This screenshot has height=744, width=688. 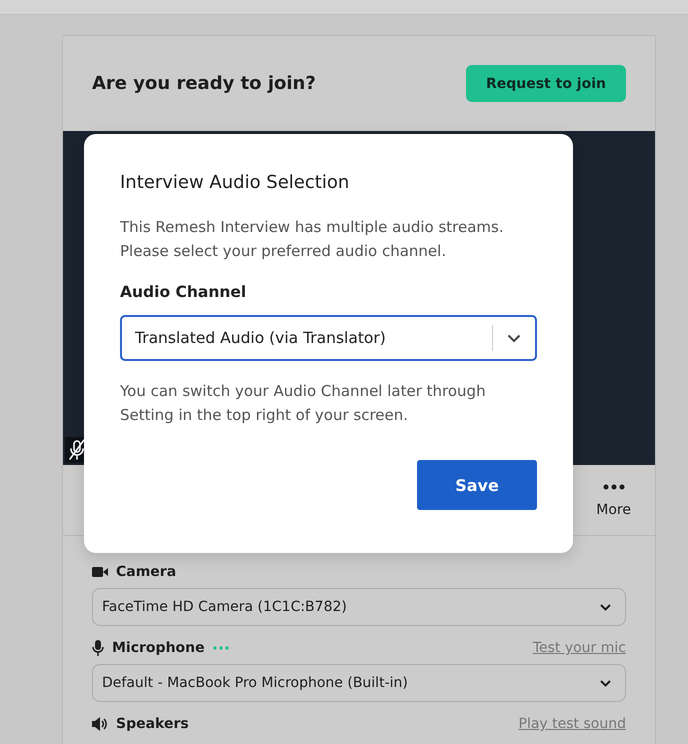 I want to click on dialog-description: This Remesh Interview has multiple audio streams. Please select your preferred audio channel., so click(x=312, y=239).